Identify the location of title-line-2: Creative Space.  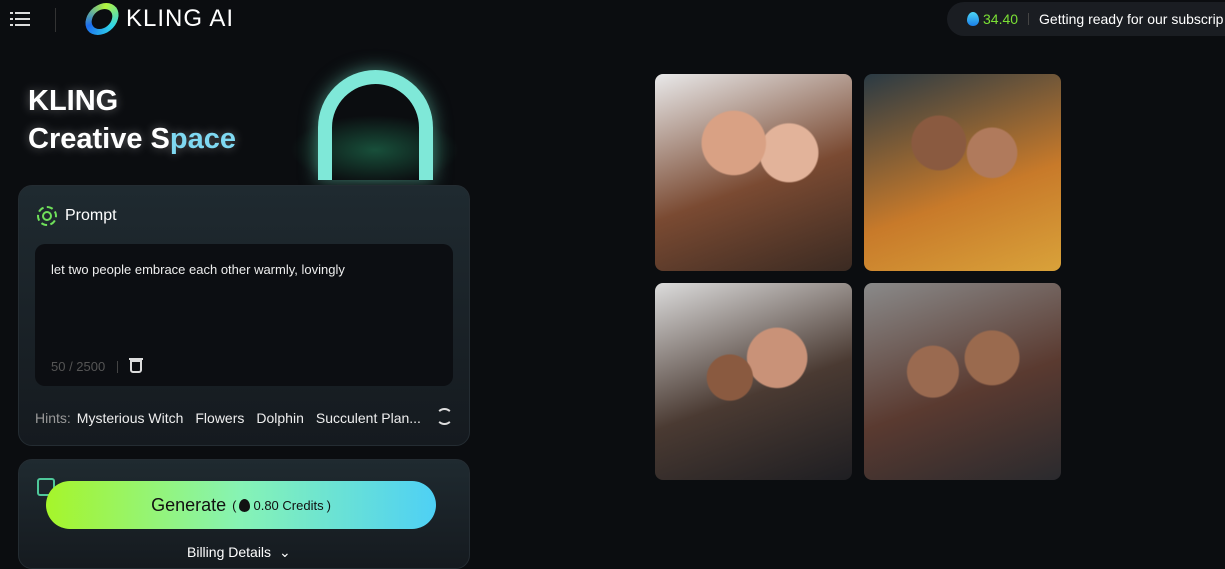
(132, 139).